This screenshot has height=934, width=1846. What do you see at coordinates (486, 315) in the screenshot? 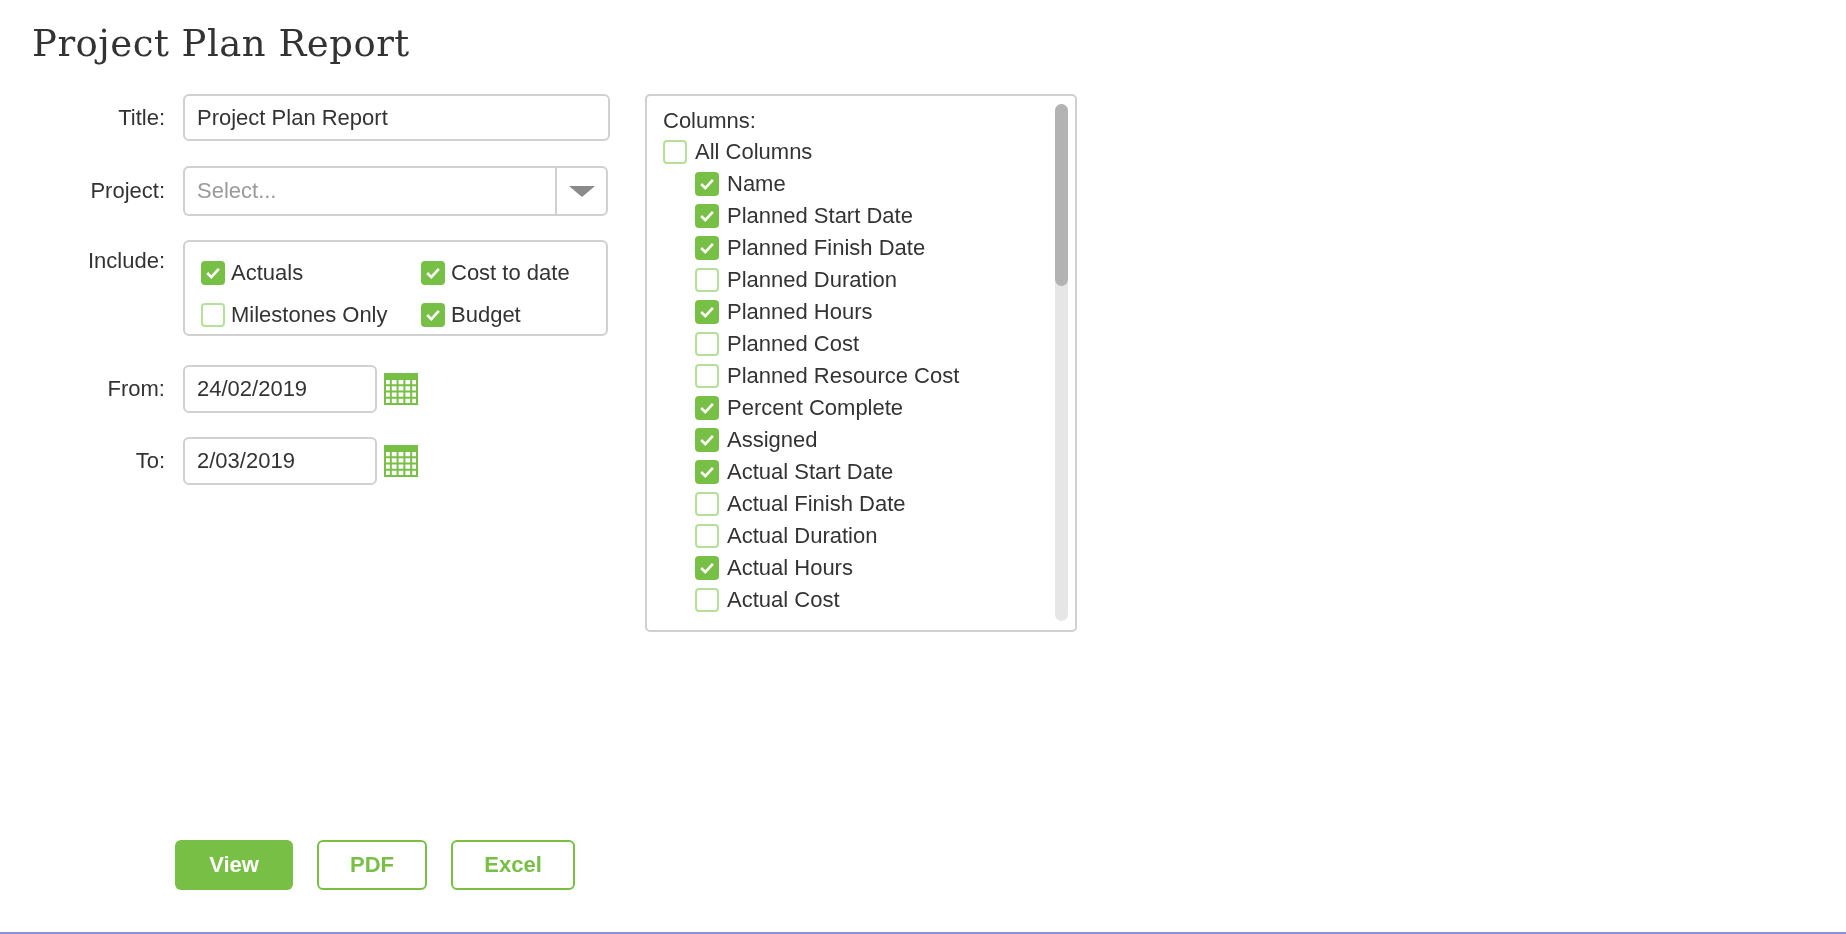
I see `checkbox-label: Budget` at bounding box center [486, 315].